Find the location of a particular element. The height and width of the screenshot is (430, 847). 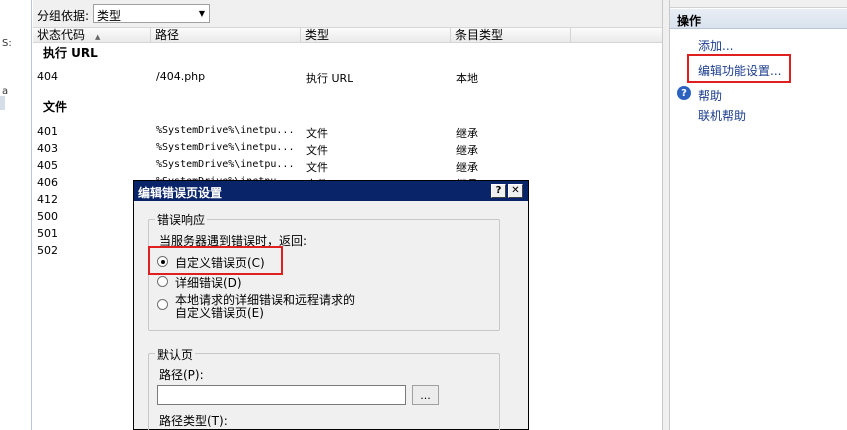

left-pane-selection-bar is located at coordinates (2, 103).